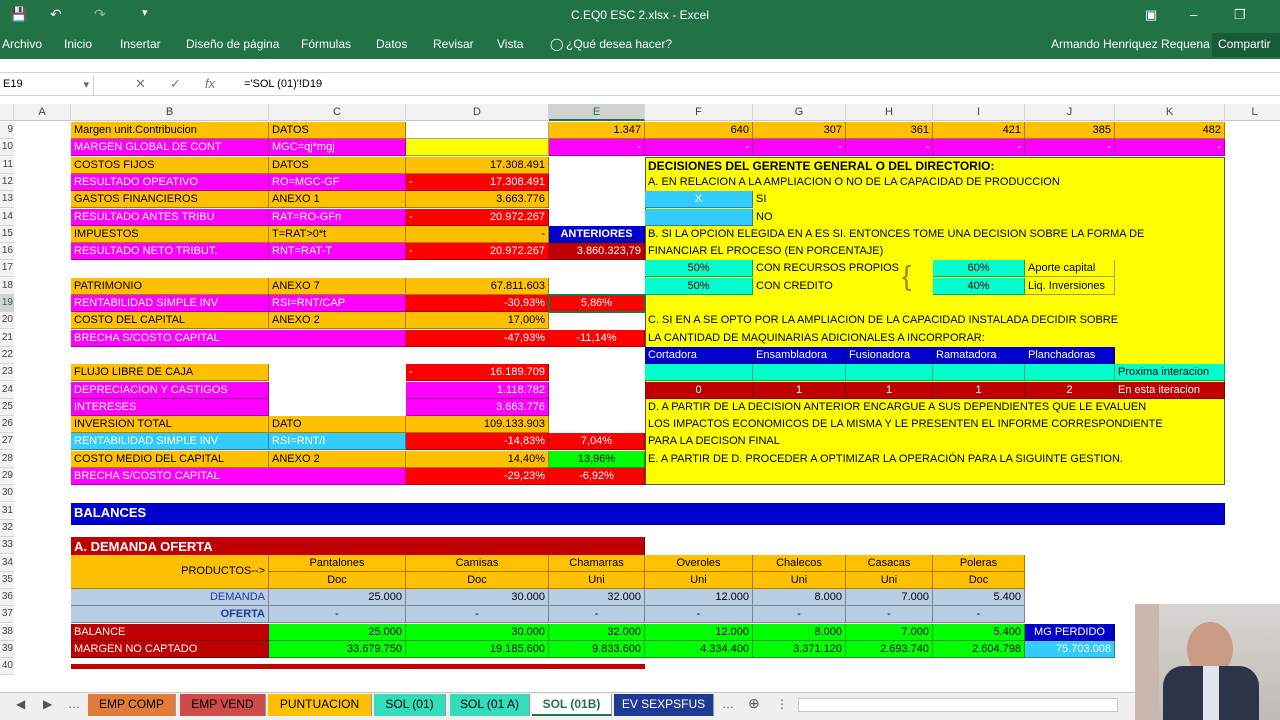  I want to click on cell-b12: RESULTADO OPEATIVO, so click(170, 182).